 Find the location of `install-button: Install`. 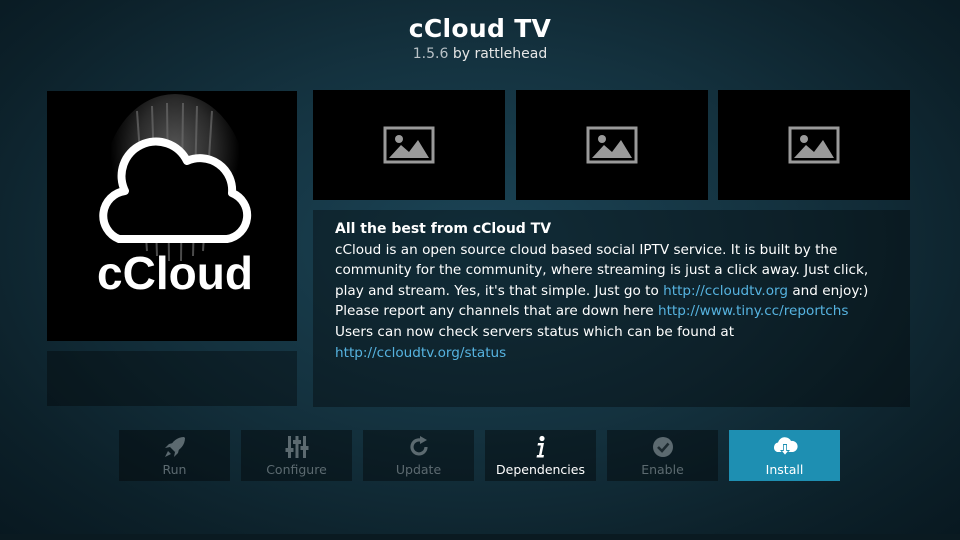

install-button: Install is located at coordinates (784, 455).